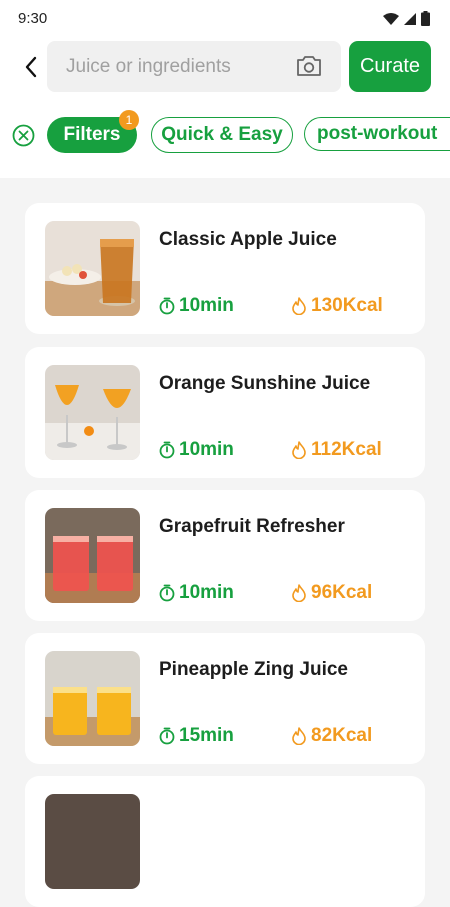 Image resolution: width=450 pixels, height=907 pixels. What do you see at coordinates (206, 735) in the screenshot?
I see `recipe-time-value: 15min` at bounding box center [206, 735].